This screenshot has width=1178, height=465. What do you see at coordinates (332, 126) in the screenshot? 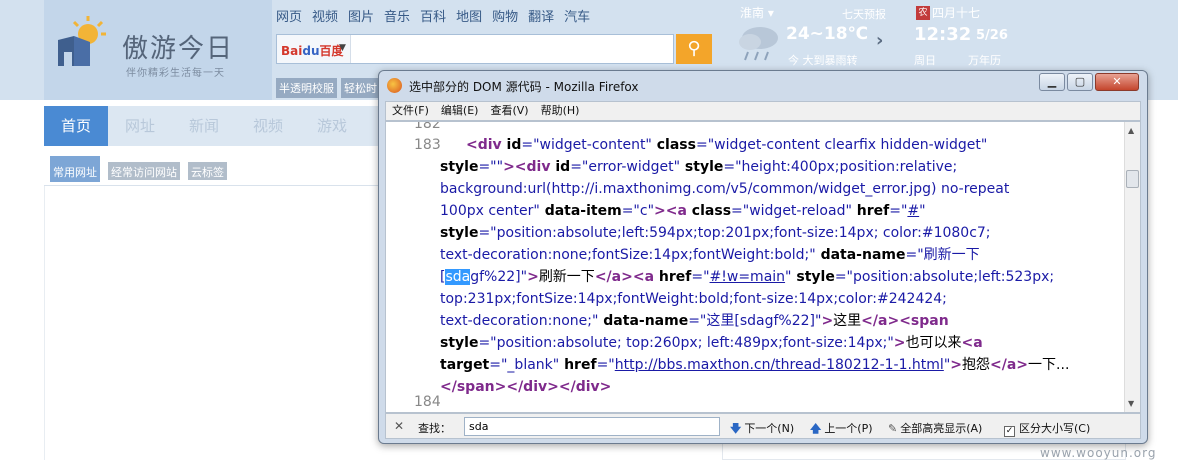
I see `tab-games: 游戏` at bounding box center [332, 126].